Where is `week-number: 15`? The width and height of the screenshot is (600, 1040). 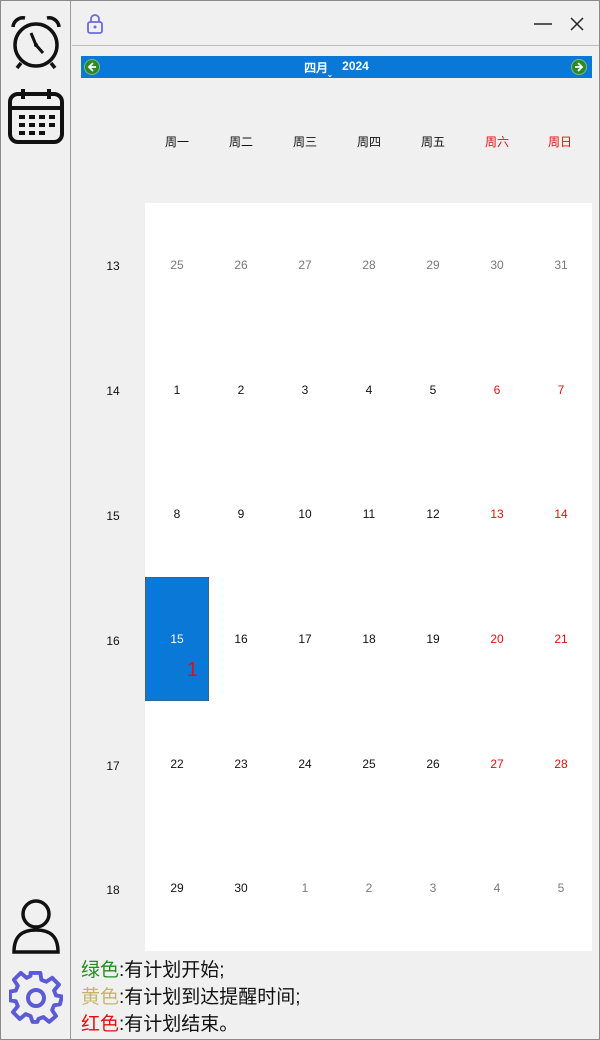
week-number: 15 is located at coordinates (113, 516).